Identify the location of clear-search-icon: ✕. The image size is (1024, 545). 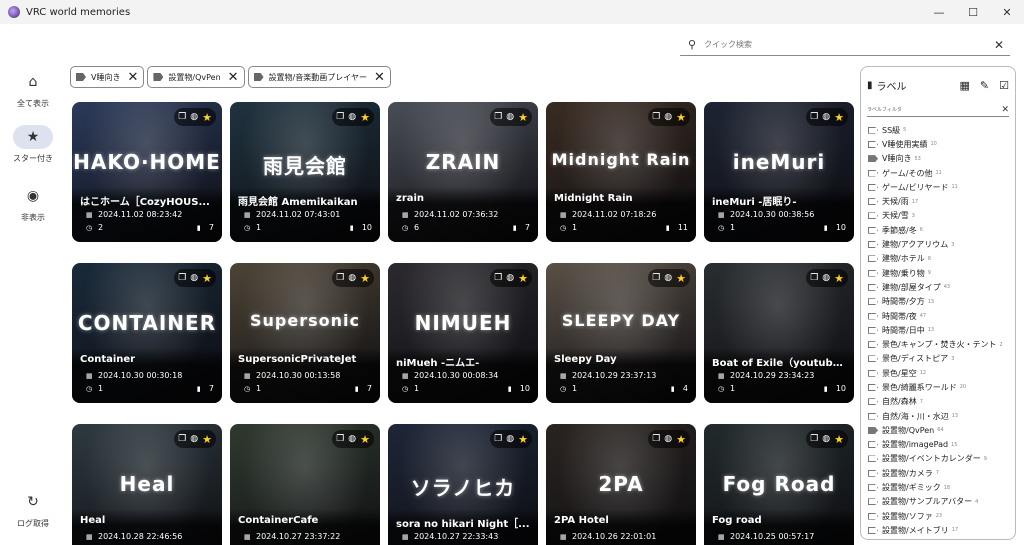
(999, 45).